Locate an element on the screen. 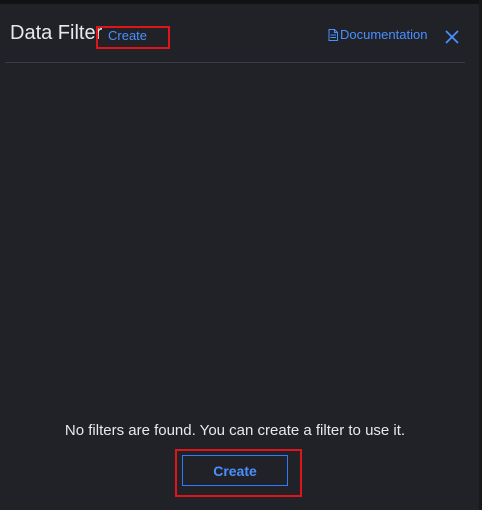 This screenshot has height=510, width=482. close-button is located at coordinates (452, 37).